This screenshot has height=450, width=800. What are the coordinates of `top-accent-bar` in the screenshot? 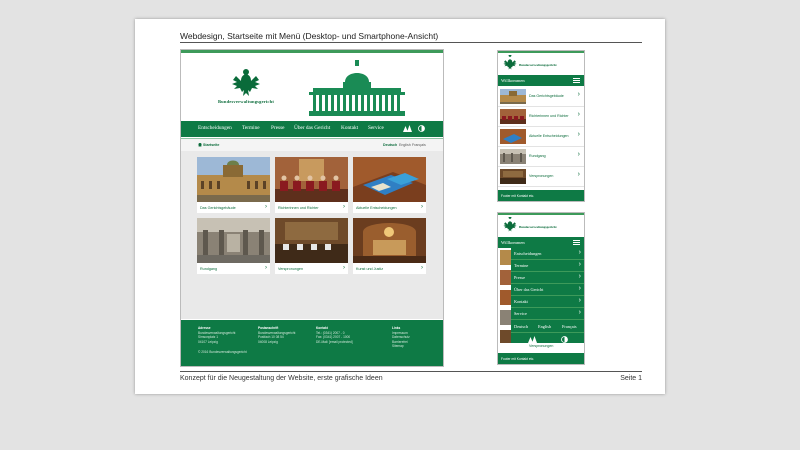 It's located at (541, 214).